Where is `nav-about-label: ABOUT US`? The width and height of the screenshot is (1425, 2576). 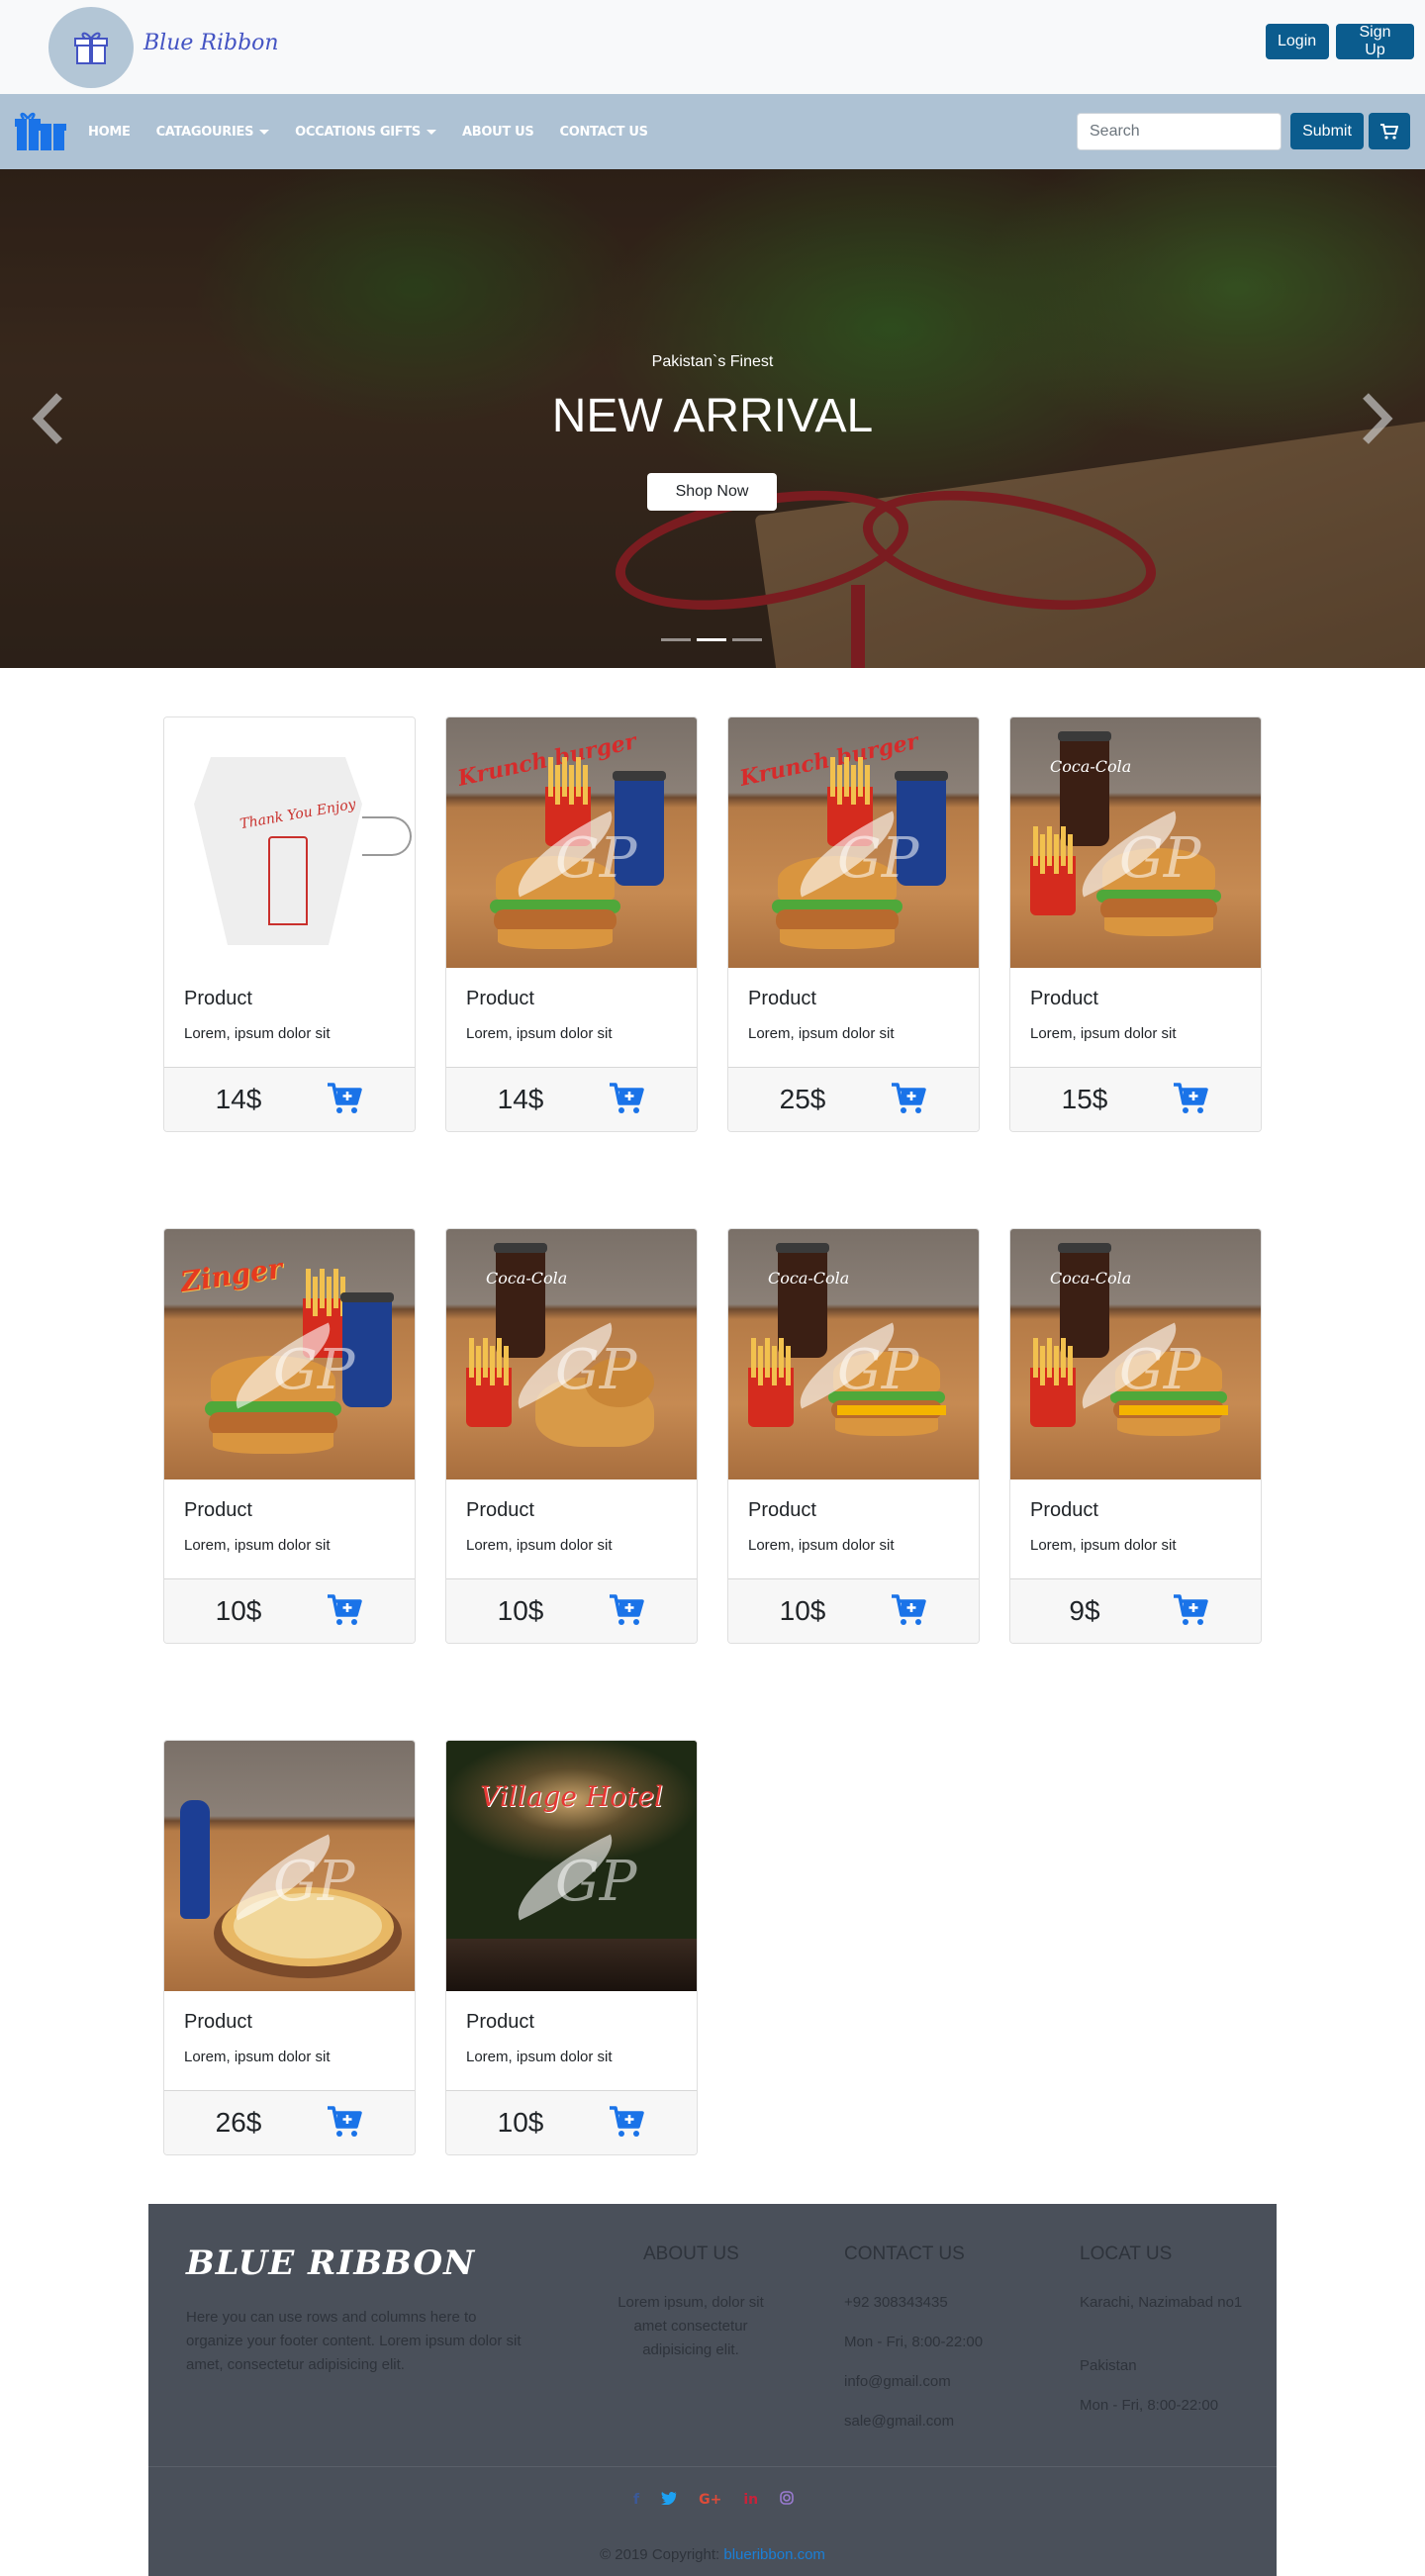 nav-about-label: ABOUT US is located at coordinates (498, 132).